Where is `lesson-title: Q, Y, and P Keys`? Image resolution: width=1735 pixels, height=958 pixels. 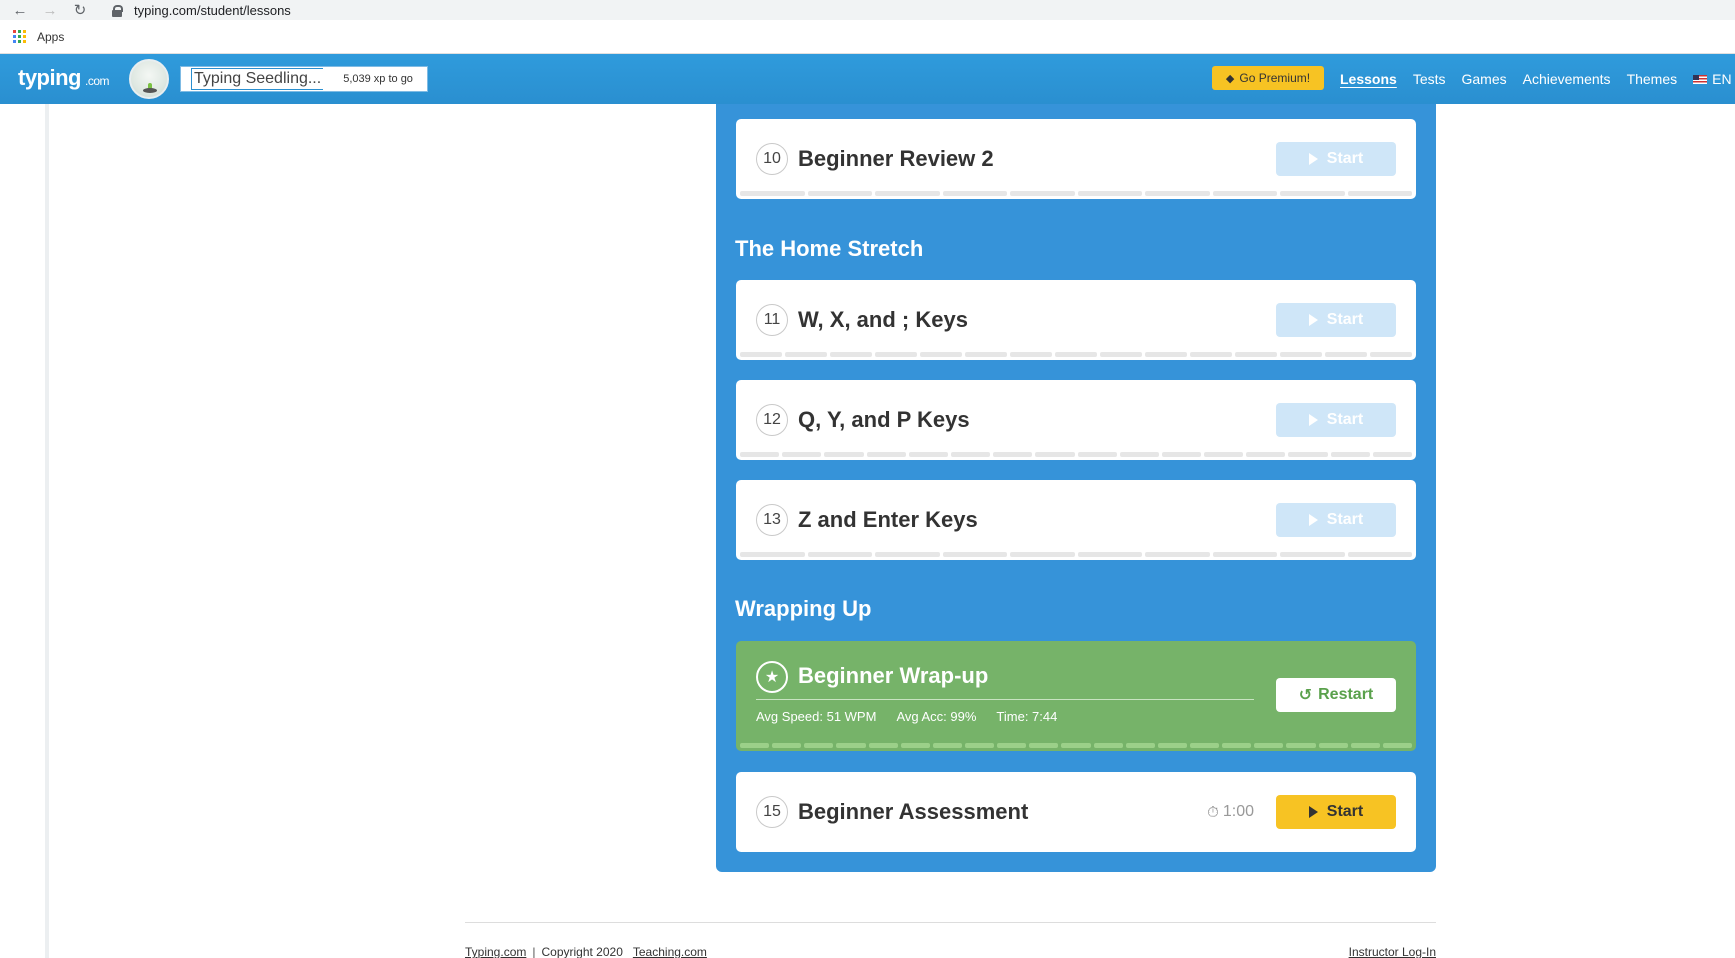 lesson-title: Q, Y, and P Keys is located at coordinates (884, 419).